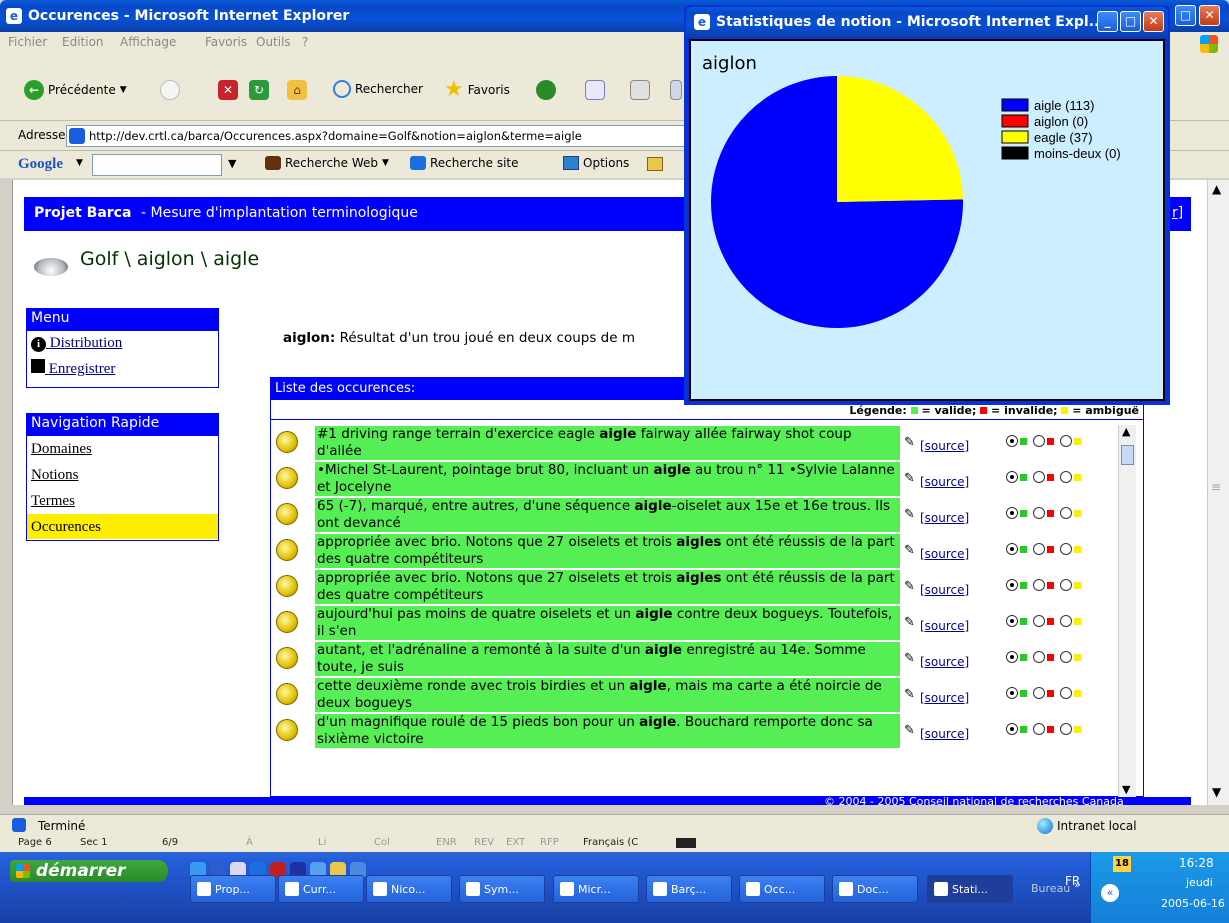  Describe the element at coordinates (122, 501) in the screenshot. I see `nav-item-termes: Termes` at that location.